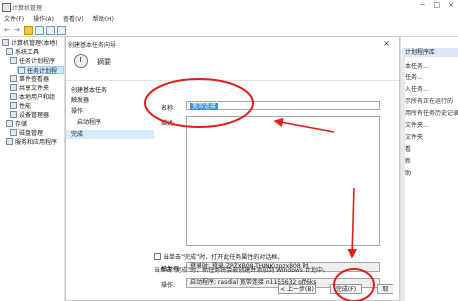 This screenshot has width=458, height=301. Describe the element at coordinates (429, 100) in the screenshot. I see `action-item: 示所有正在运行的` at that location.